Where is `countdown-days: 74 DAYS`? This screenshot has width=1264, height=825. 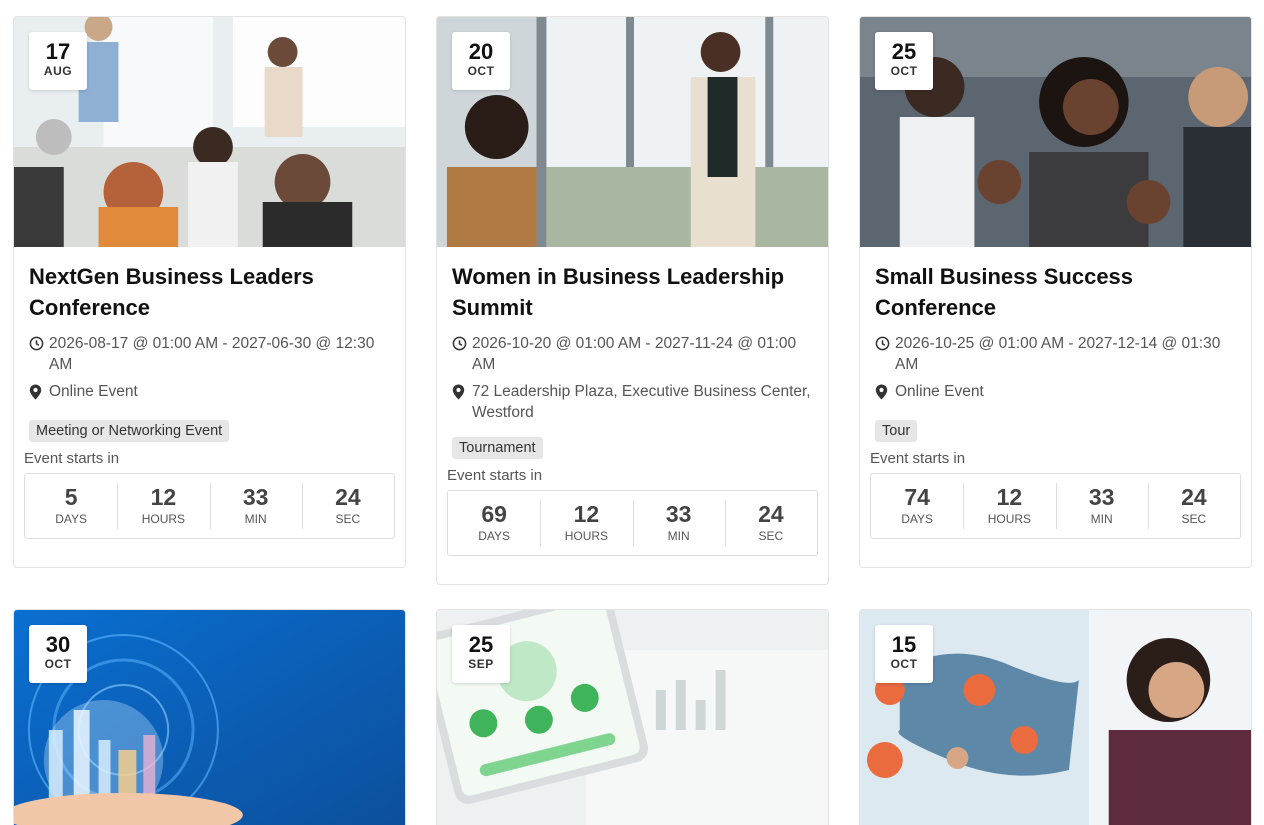 countdown-days: 74 DAYS is located at coordinates (917, 506).